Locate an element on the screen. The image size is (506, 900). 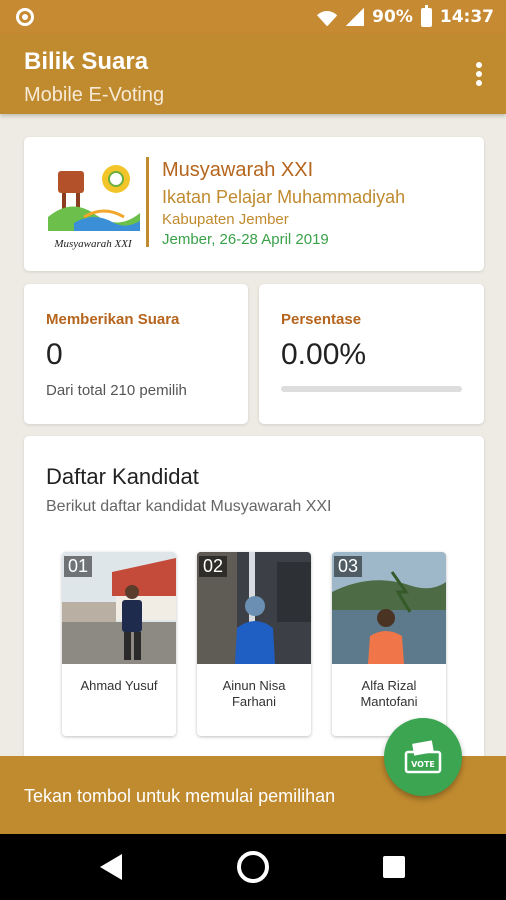
status-right: 90% 14:37 is located at coordinates (405, 17).